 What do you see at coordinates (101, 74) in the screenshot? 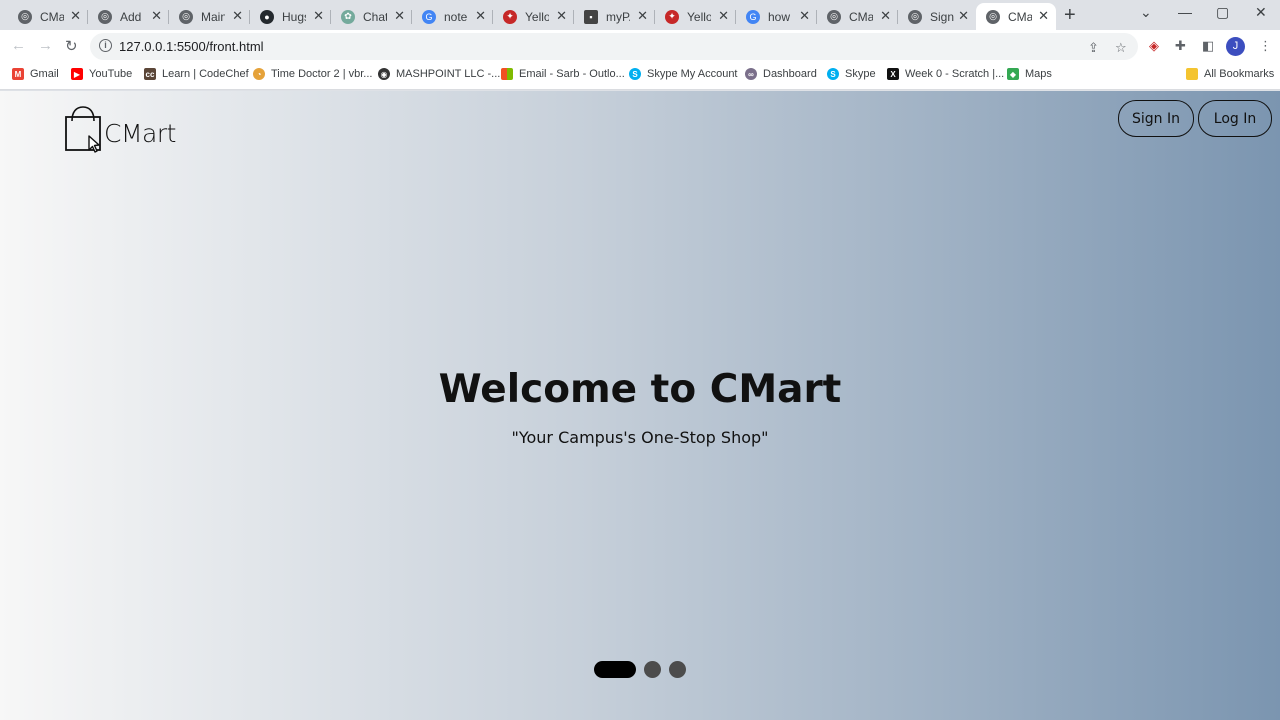
I see `bookmark-youtube: ▶ YouTube` at bounding box center [101, 74].